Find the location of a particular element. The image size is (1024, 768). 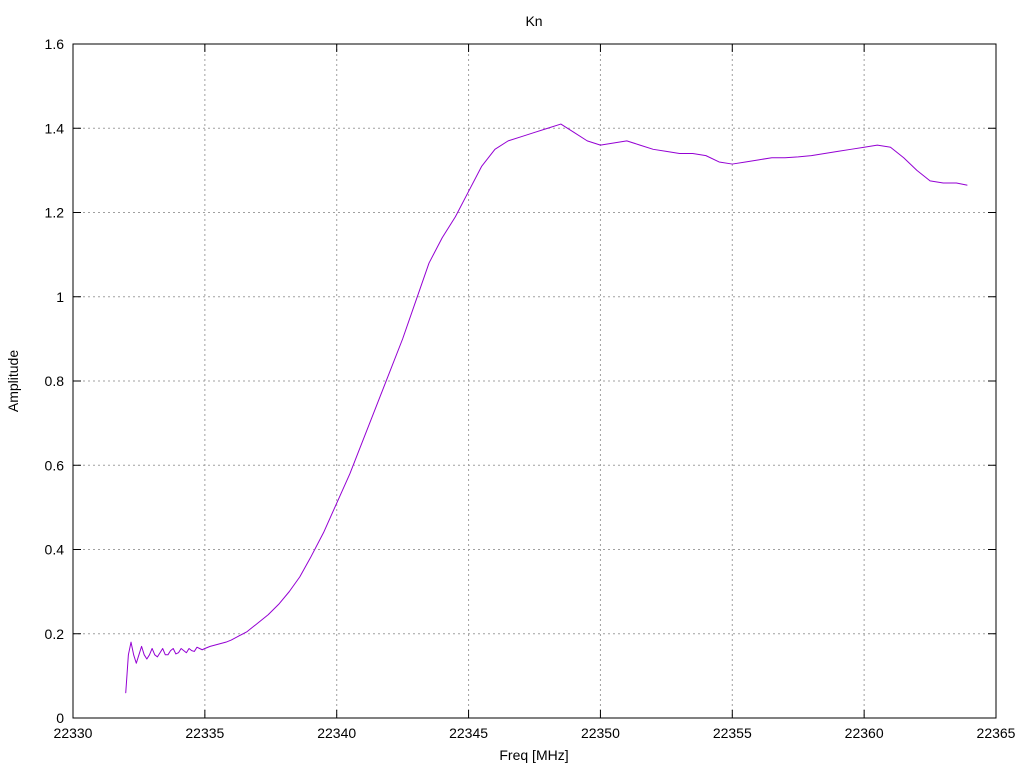

x-tick-label: 22350 is located at coordinates (600, 733).